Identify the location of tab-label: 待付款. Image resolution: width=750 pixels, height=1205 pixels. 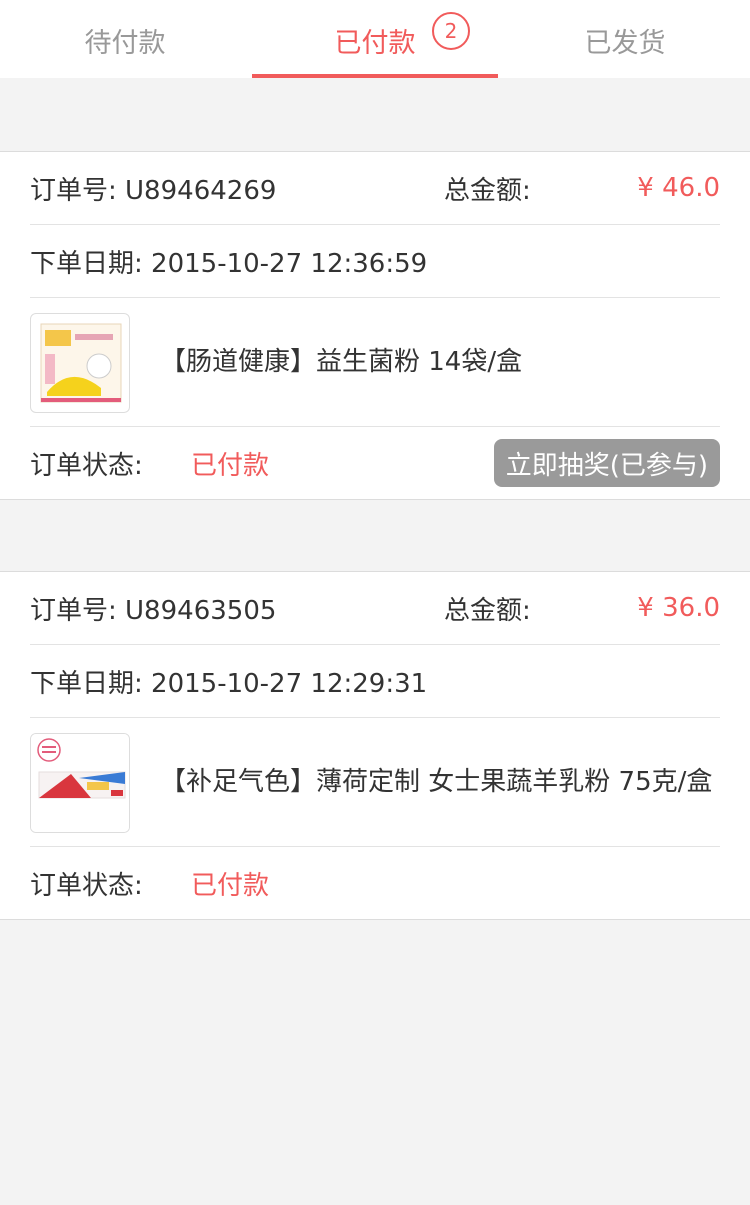
(125, 43).